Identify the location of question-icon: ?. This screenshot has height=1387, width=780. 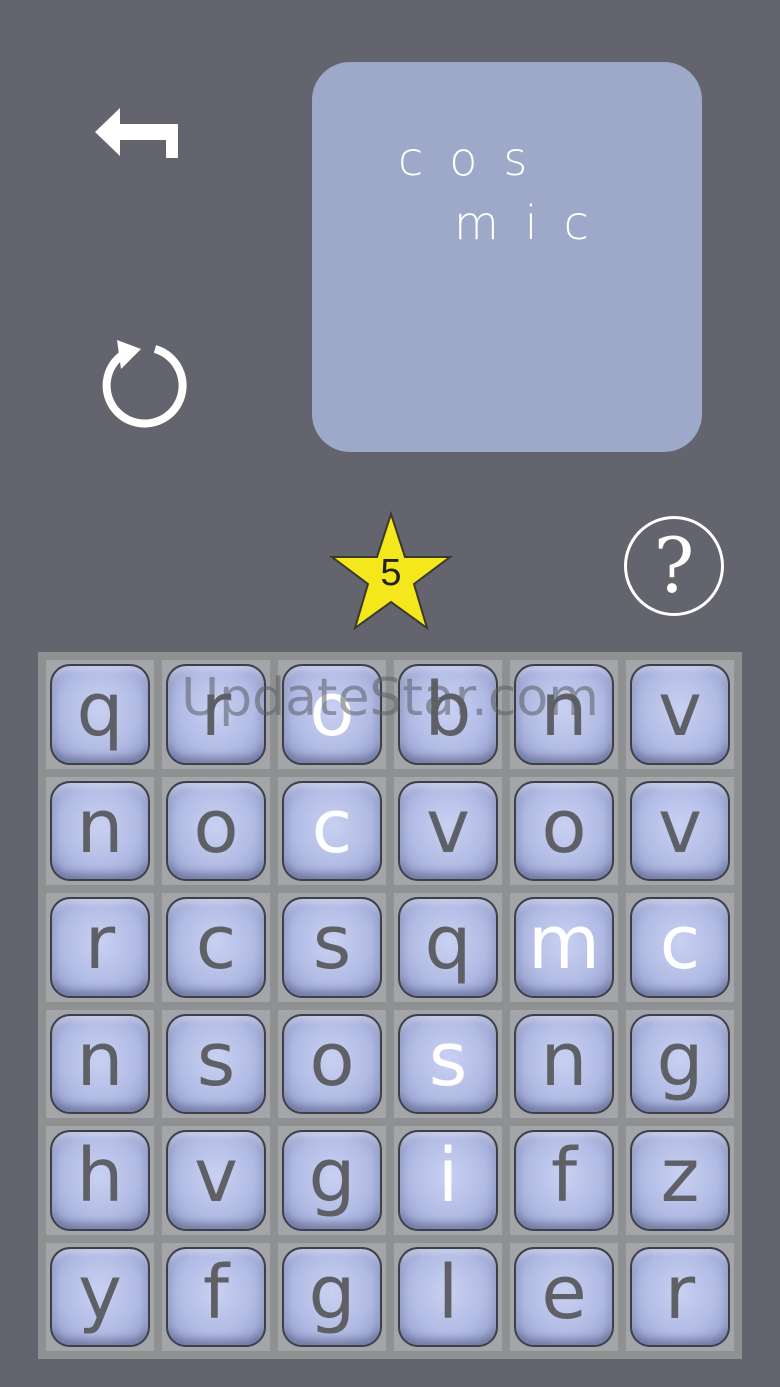
(674, 565).